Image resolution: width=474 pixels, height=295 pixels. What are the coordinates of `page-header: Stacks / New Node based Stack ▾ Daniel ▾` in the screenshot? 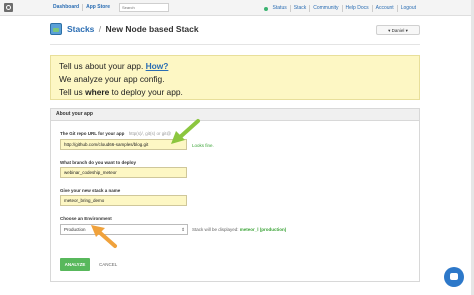 It's located at (235, 31).